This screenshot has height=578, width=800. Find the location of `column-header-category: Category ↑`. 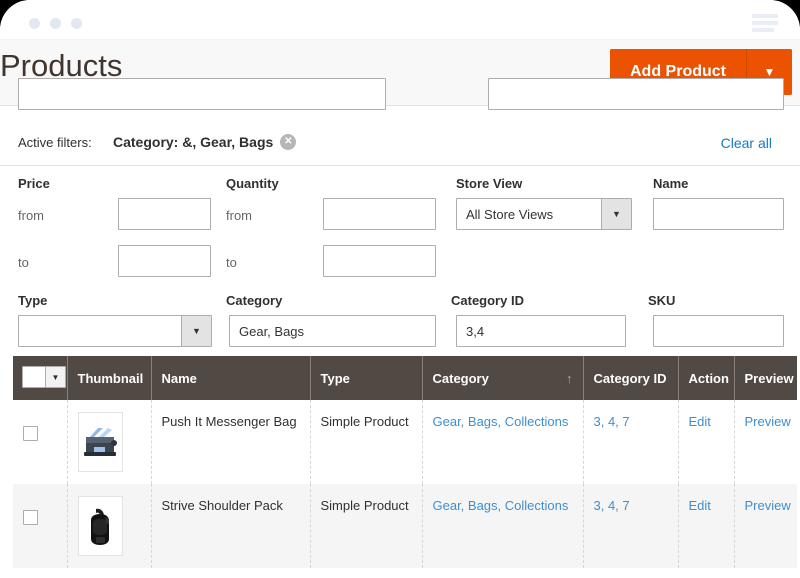

column-header-category: Category ↑ is located at coordinates (503, 378).